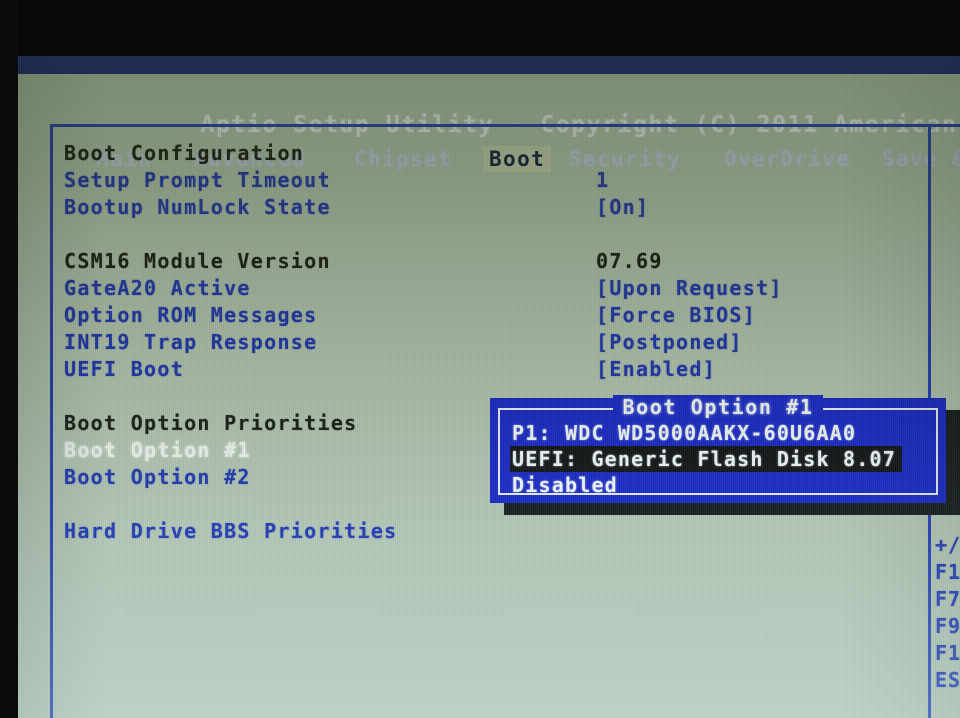 This screenshot has height=718, width=960. What do you see at coordinates (656, 369) in the screenshot?
I see `setting-value: [Enabled]` at bounding box center [656, 369].